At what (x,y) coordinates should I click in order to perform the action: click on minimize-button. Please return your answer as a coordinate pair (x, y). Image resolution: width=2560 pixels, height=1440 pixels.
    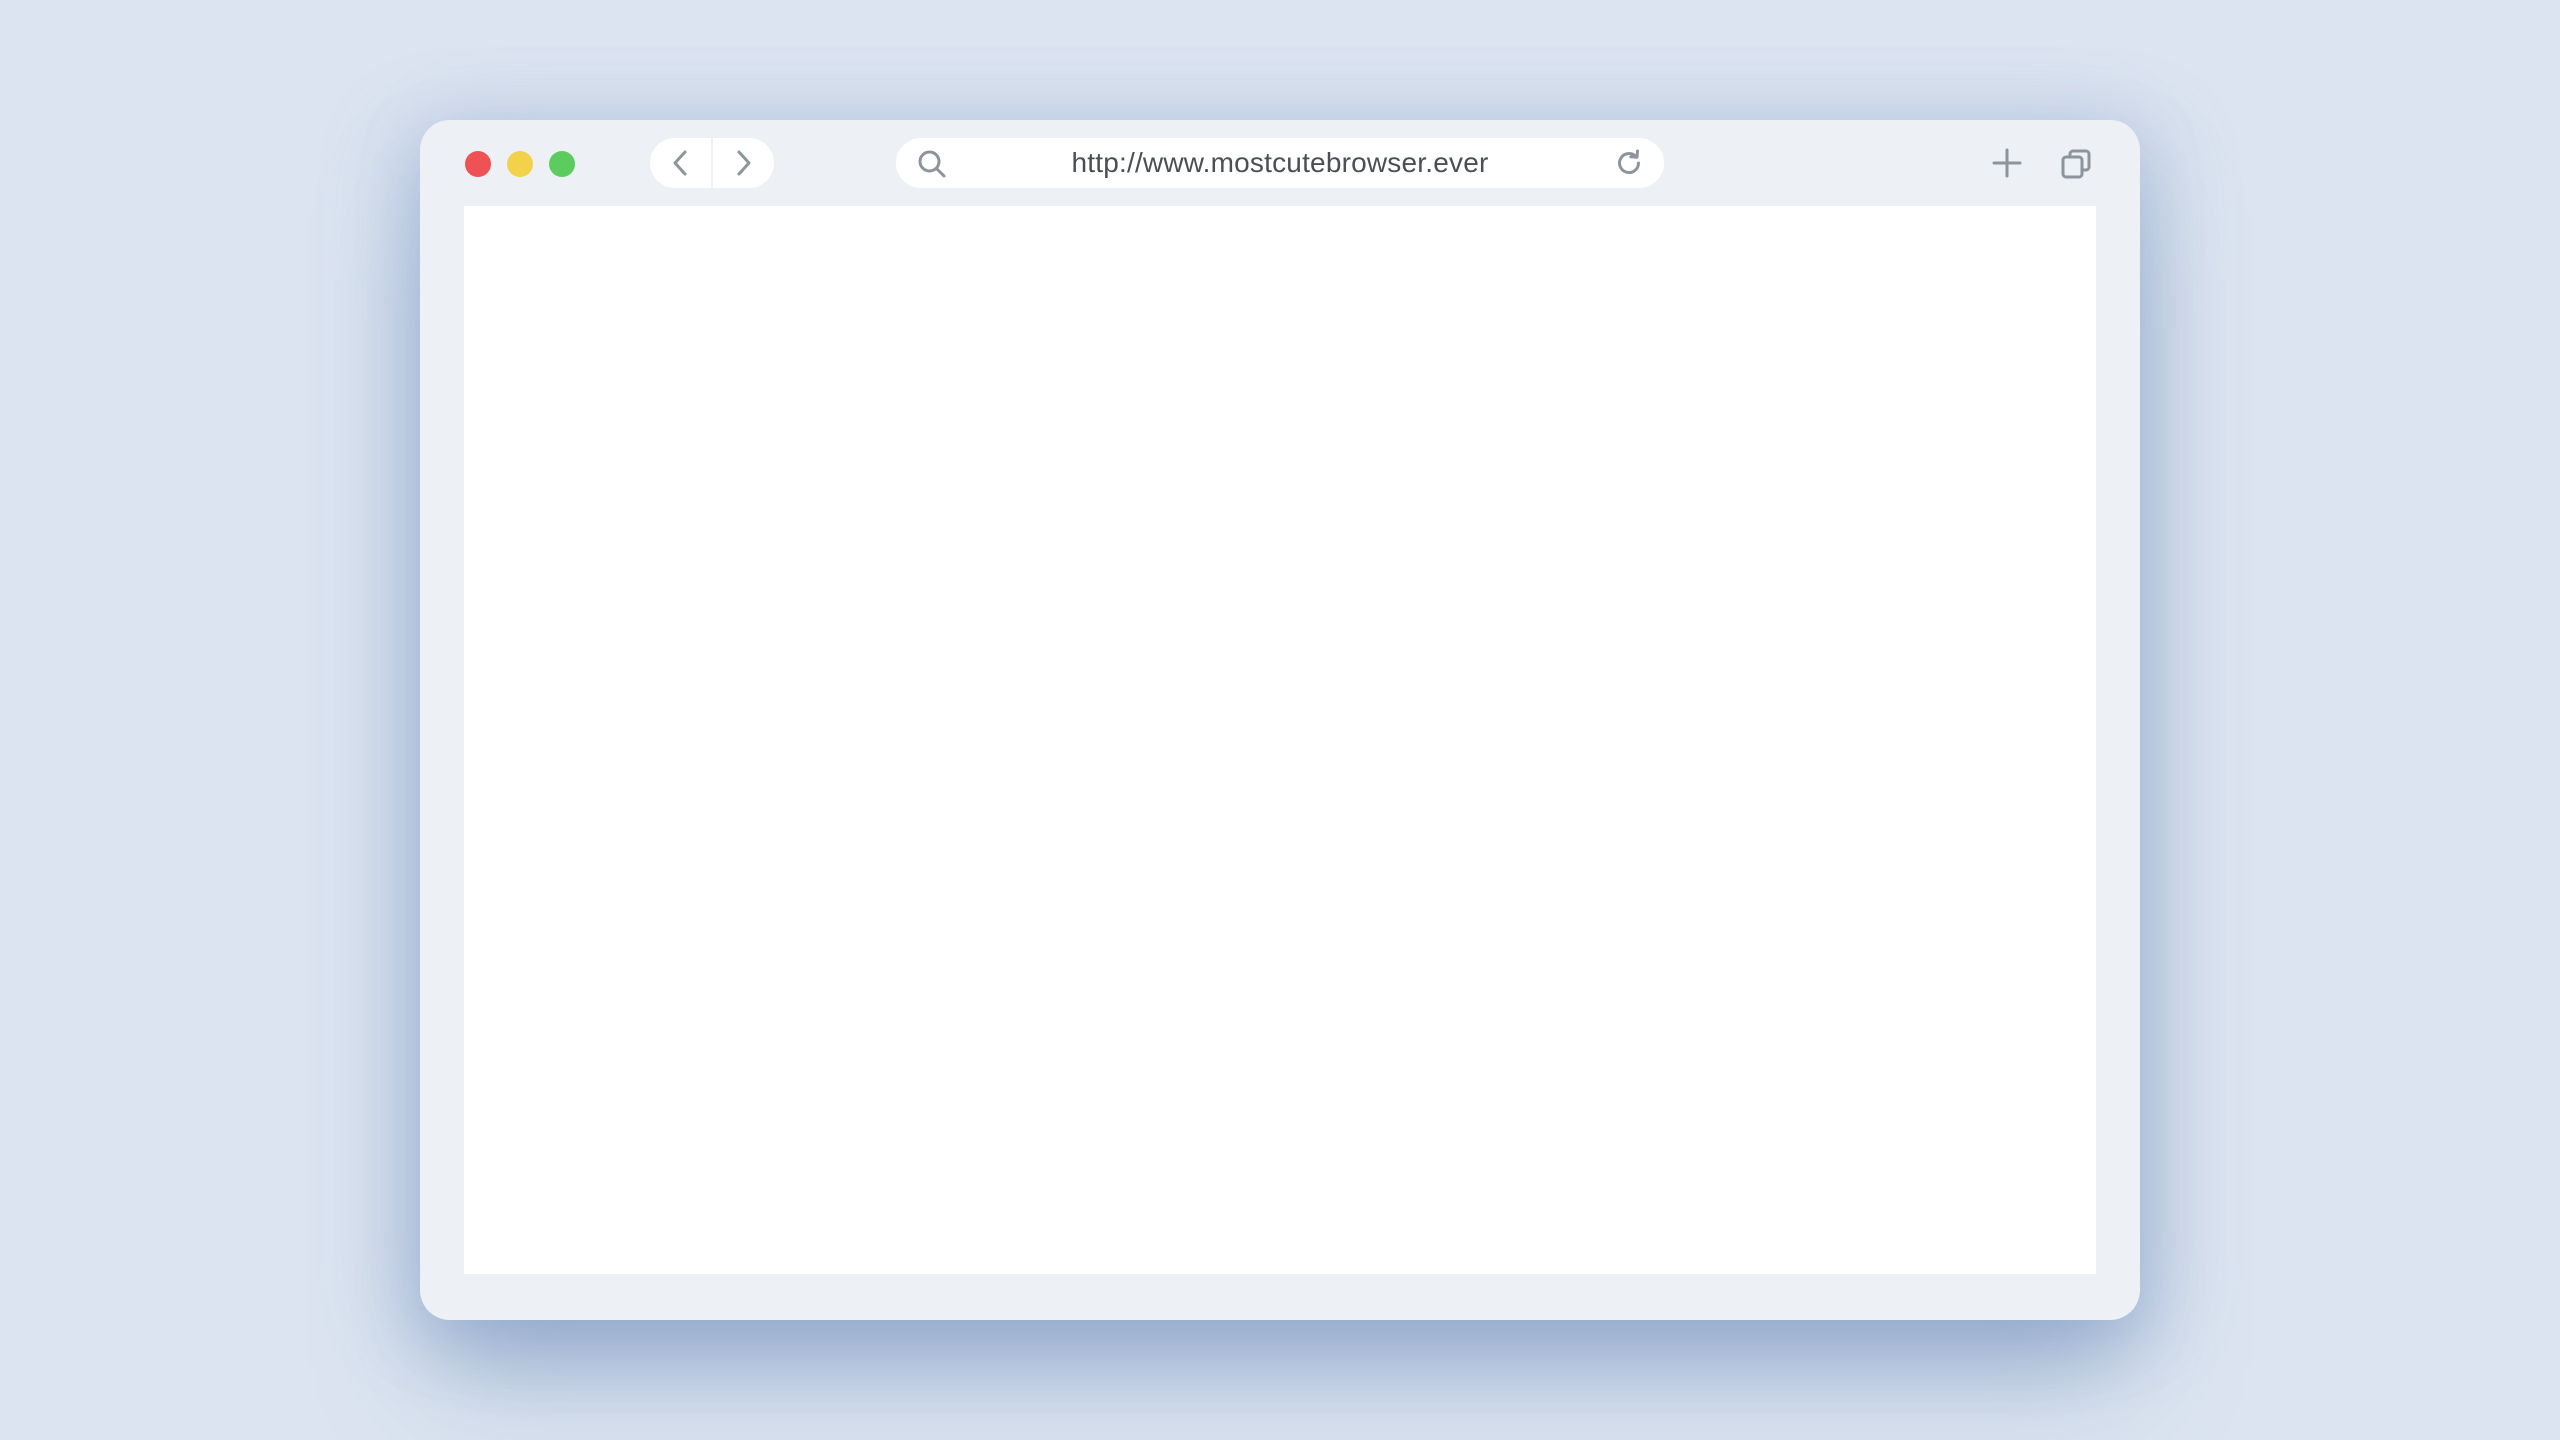
    Looking at the image, I should click on (520, 164).